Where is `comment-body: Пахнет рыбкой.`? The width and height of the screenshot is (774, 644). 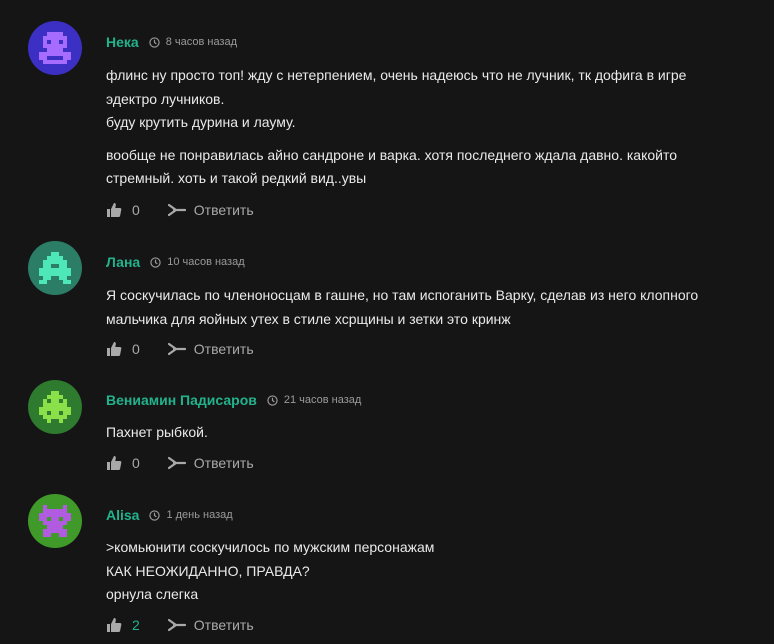 comment-body: Пахнет рыбкой. is located at coordinates (436, 433).